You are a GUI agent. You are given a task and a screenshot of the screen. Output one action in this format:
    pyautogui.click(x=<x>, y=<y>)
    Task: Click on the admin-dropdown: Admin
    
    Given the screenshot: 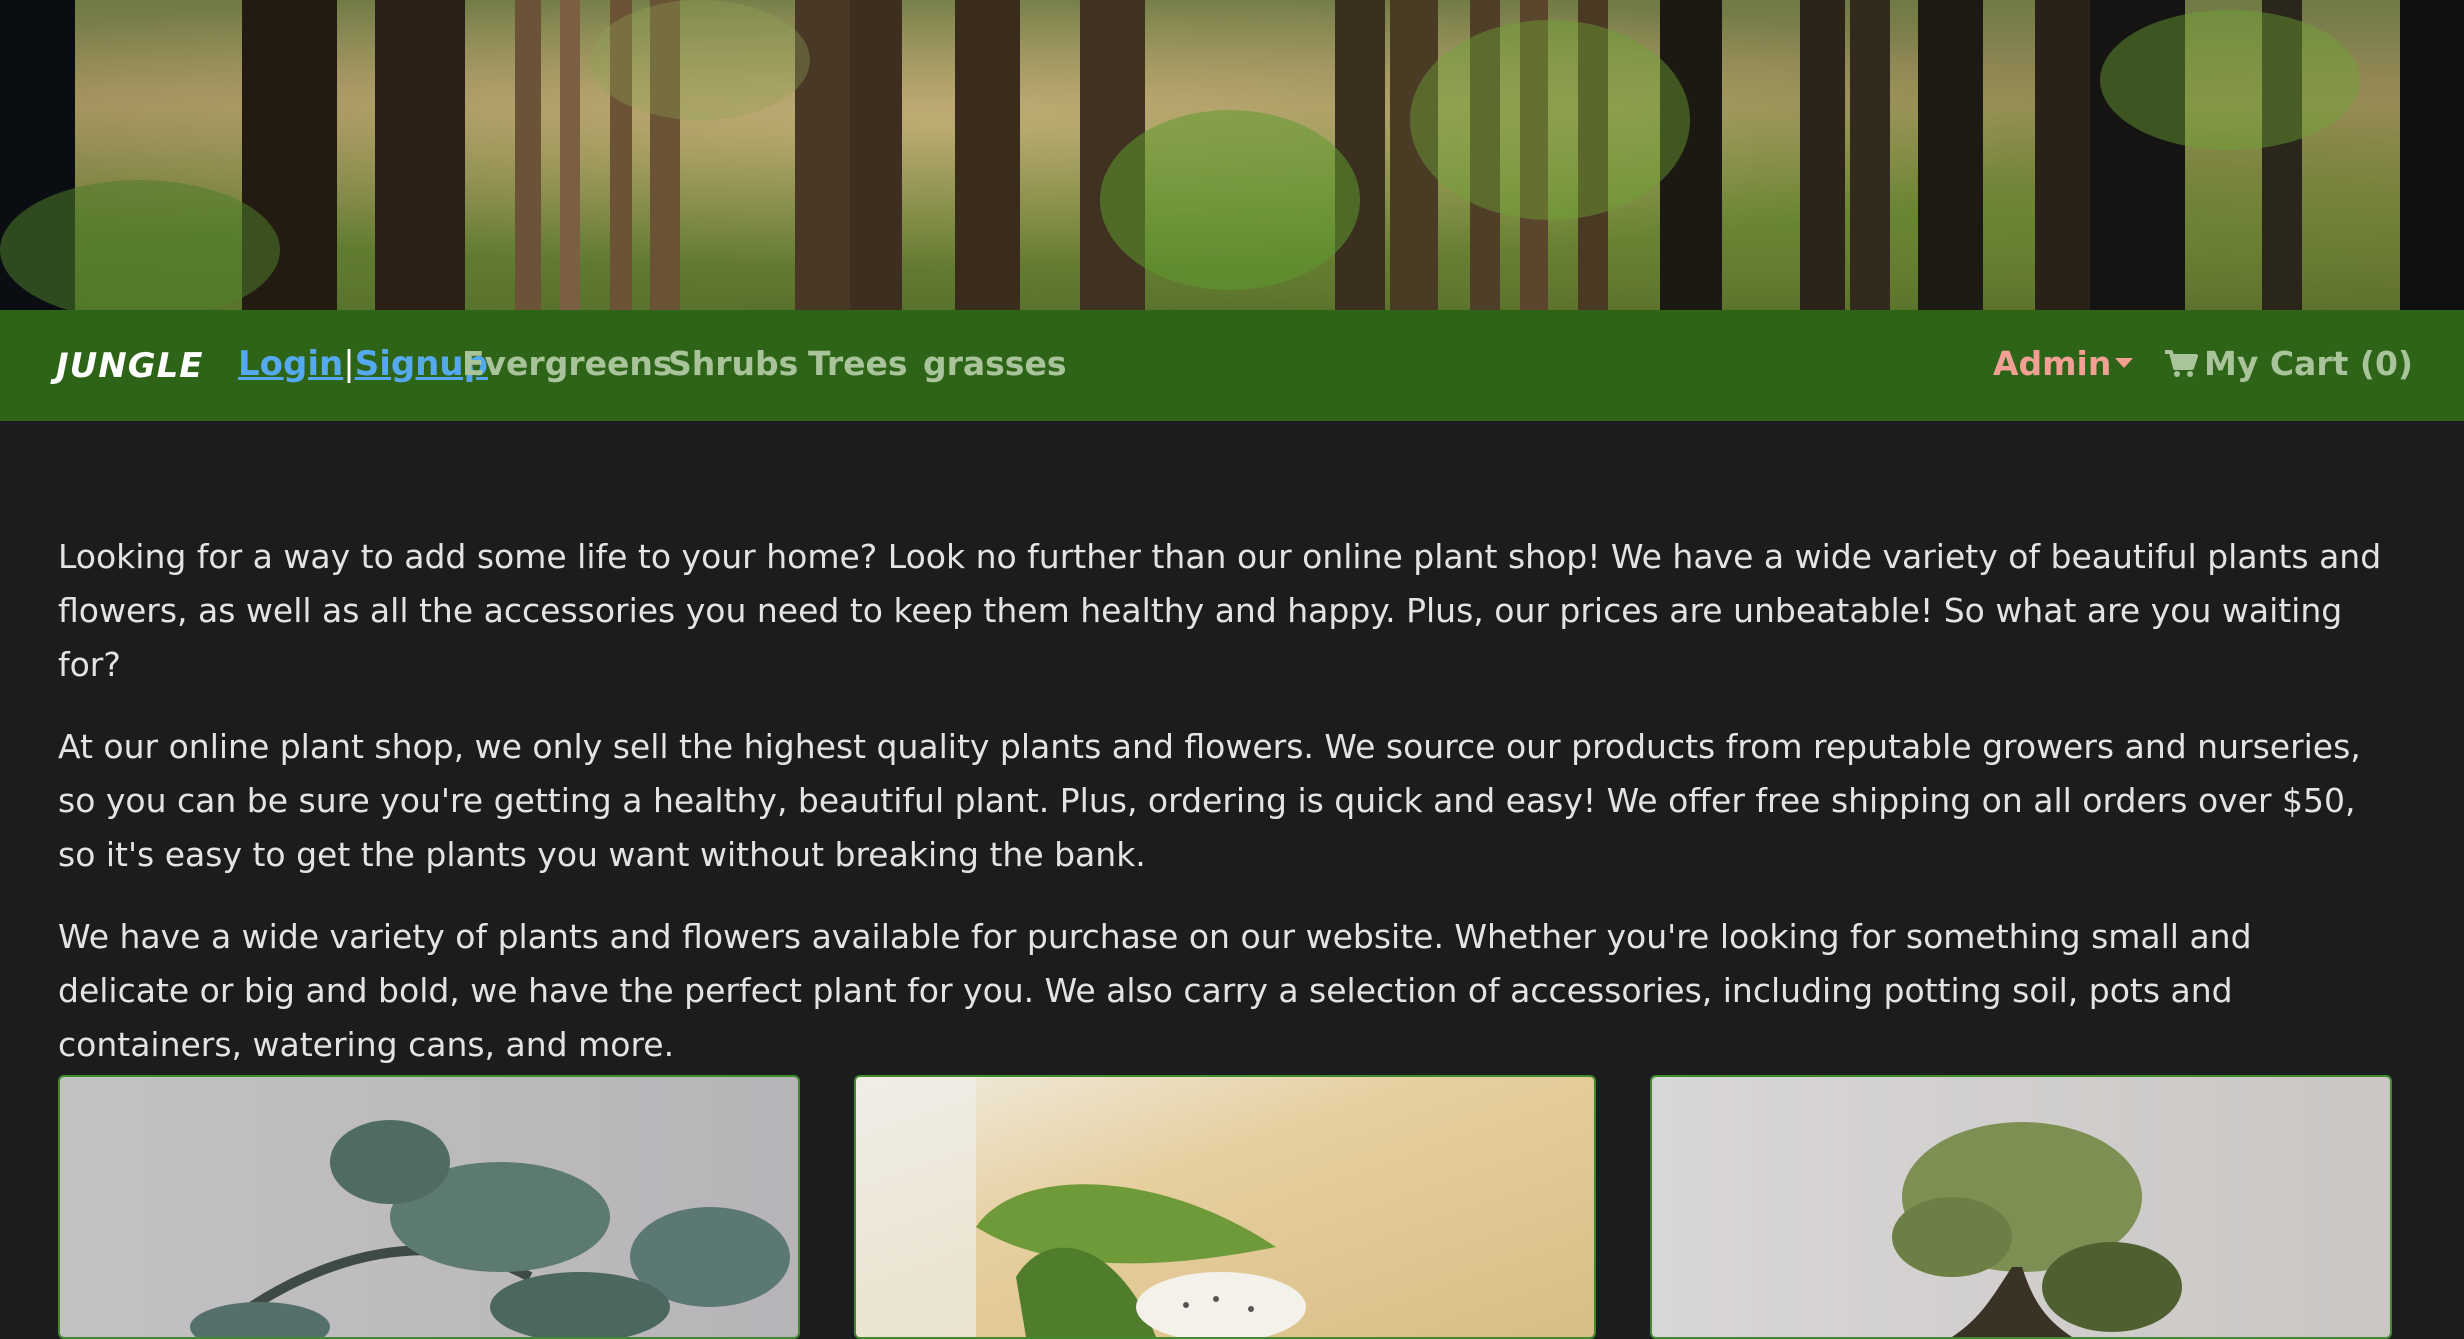 What is the action you would take?
    pyautogui.click(x=2052, y=363)
    